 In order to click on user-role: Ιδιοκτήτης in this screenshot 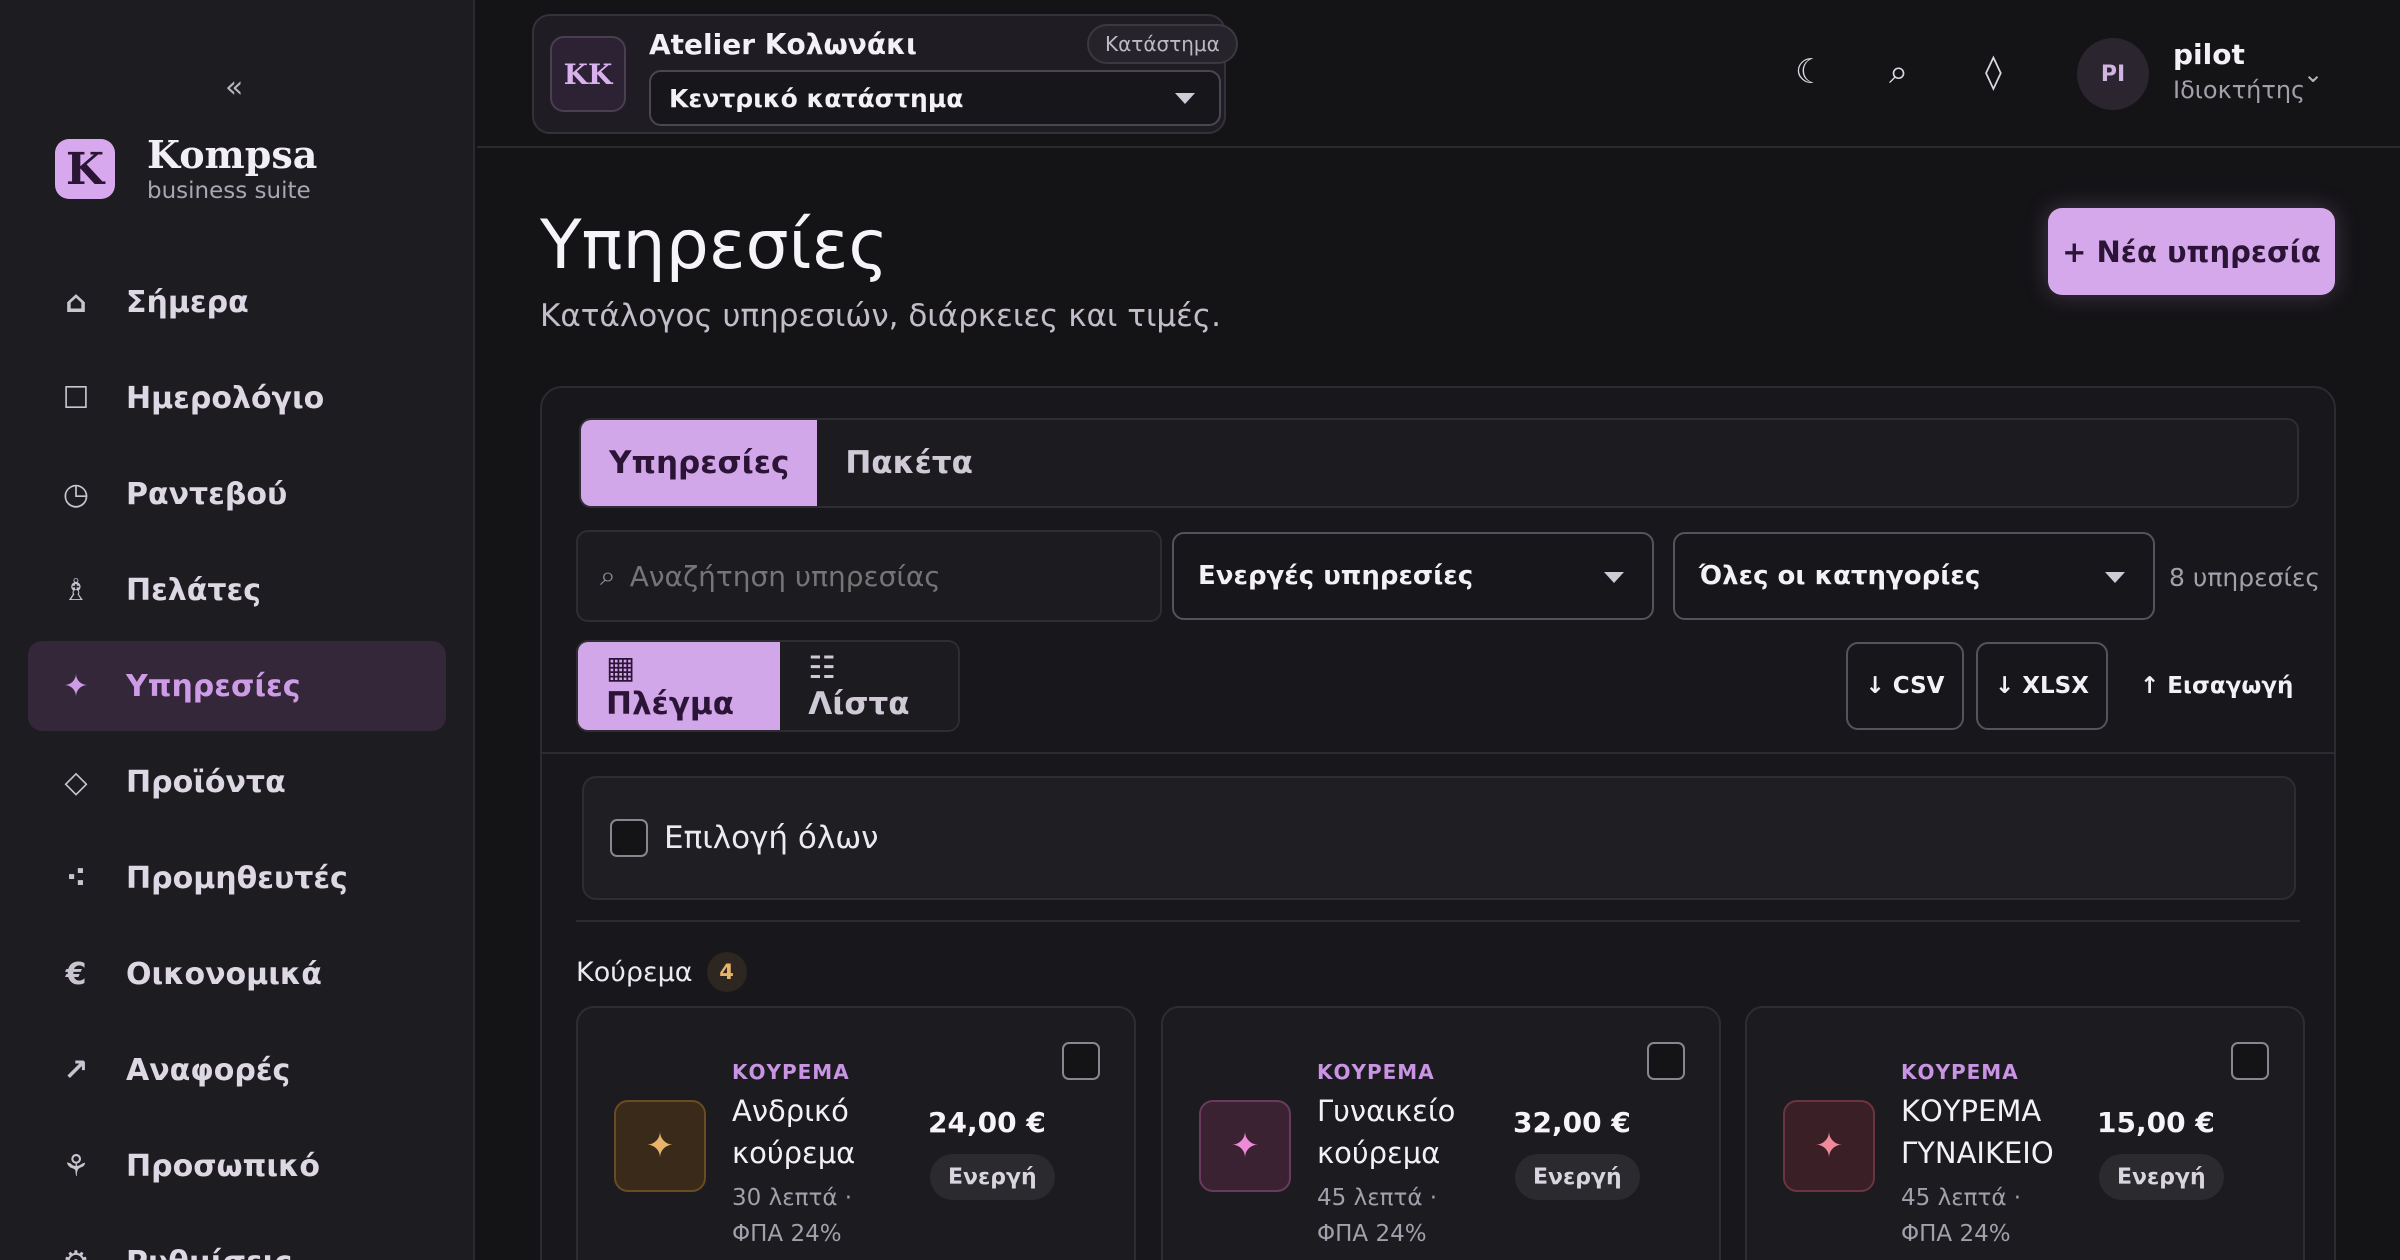, I will do `click(2239, 90)`.